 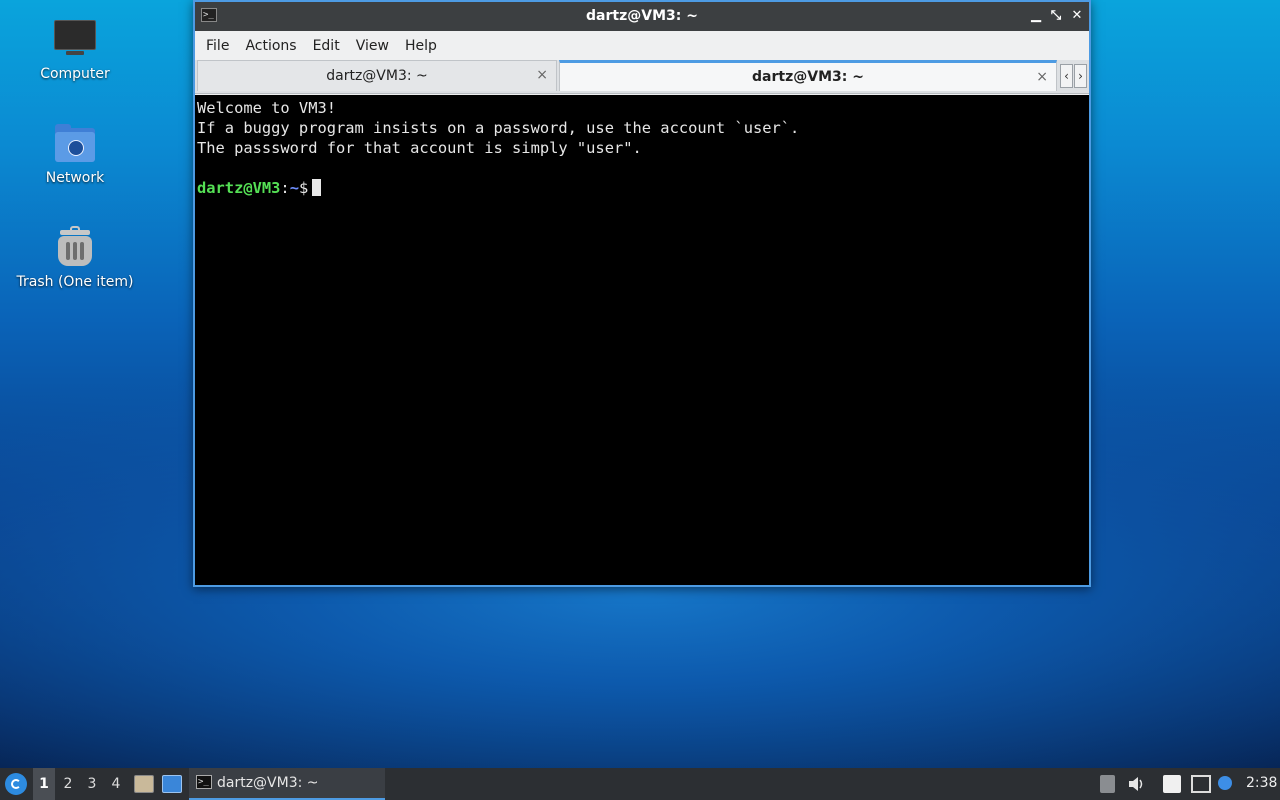 I want to click on desktop-icon-label: Computer, so click(x=75, y=74).